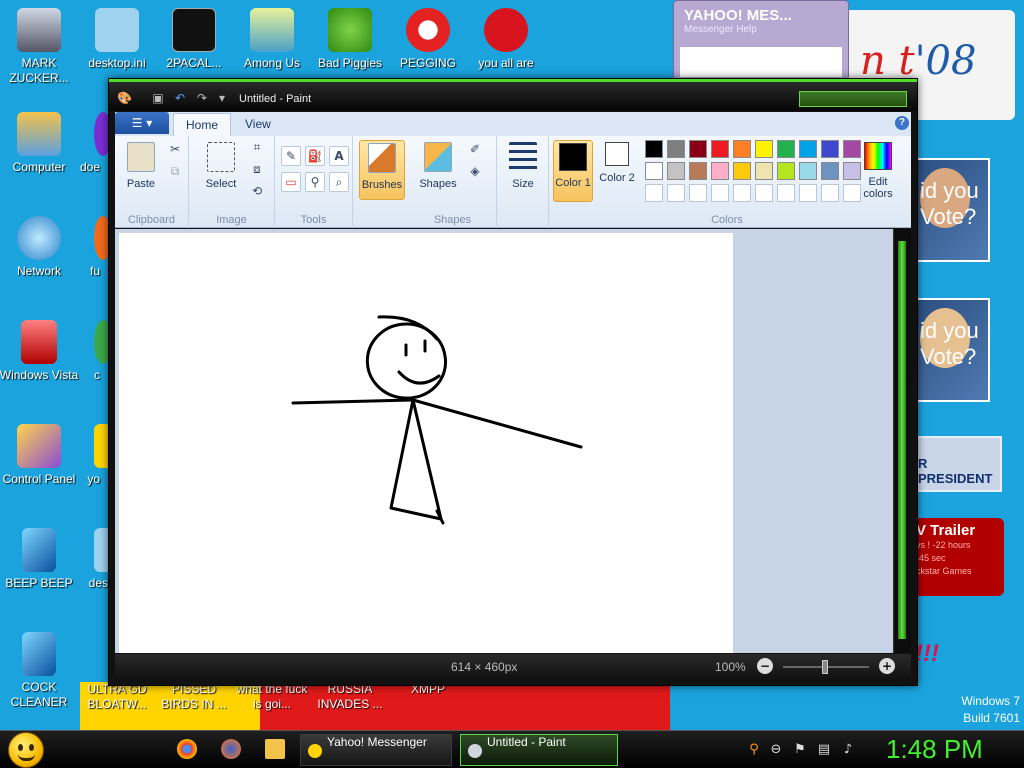  I want to click on color2-button: Color 2, so click(617, 171).